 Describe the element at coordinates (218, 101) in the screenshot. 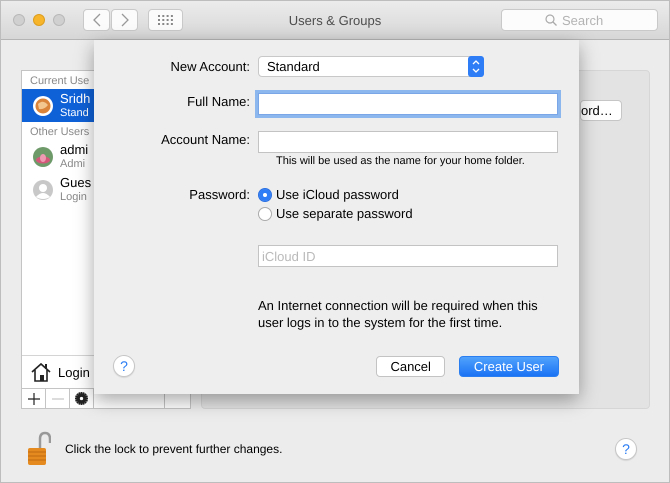

I see `field-label: Full Name:` at that location.